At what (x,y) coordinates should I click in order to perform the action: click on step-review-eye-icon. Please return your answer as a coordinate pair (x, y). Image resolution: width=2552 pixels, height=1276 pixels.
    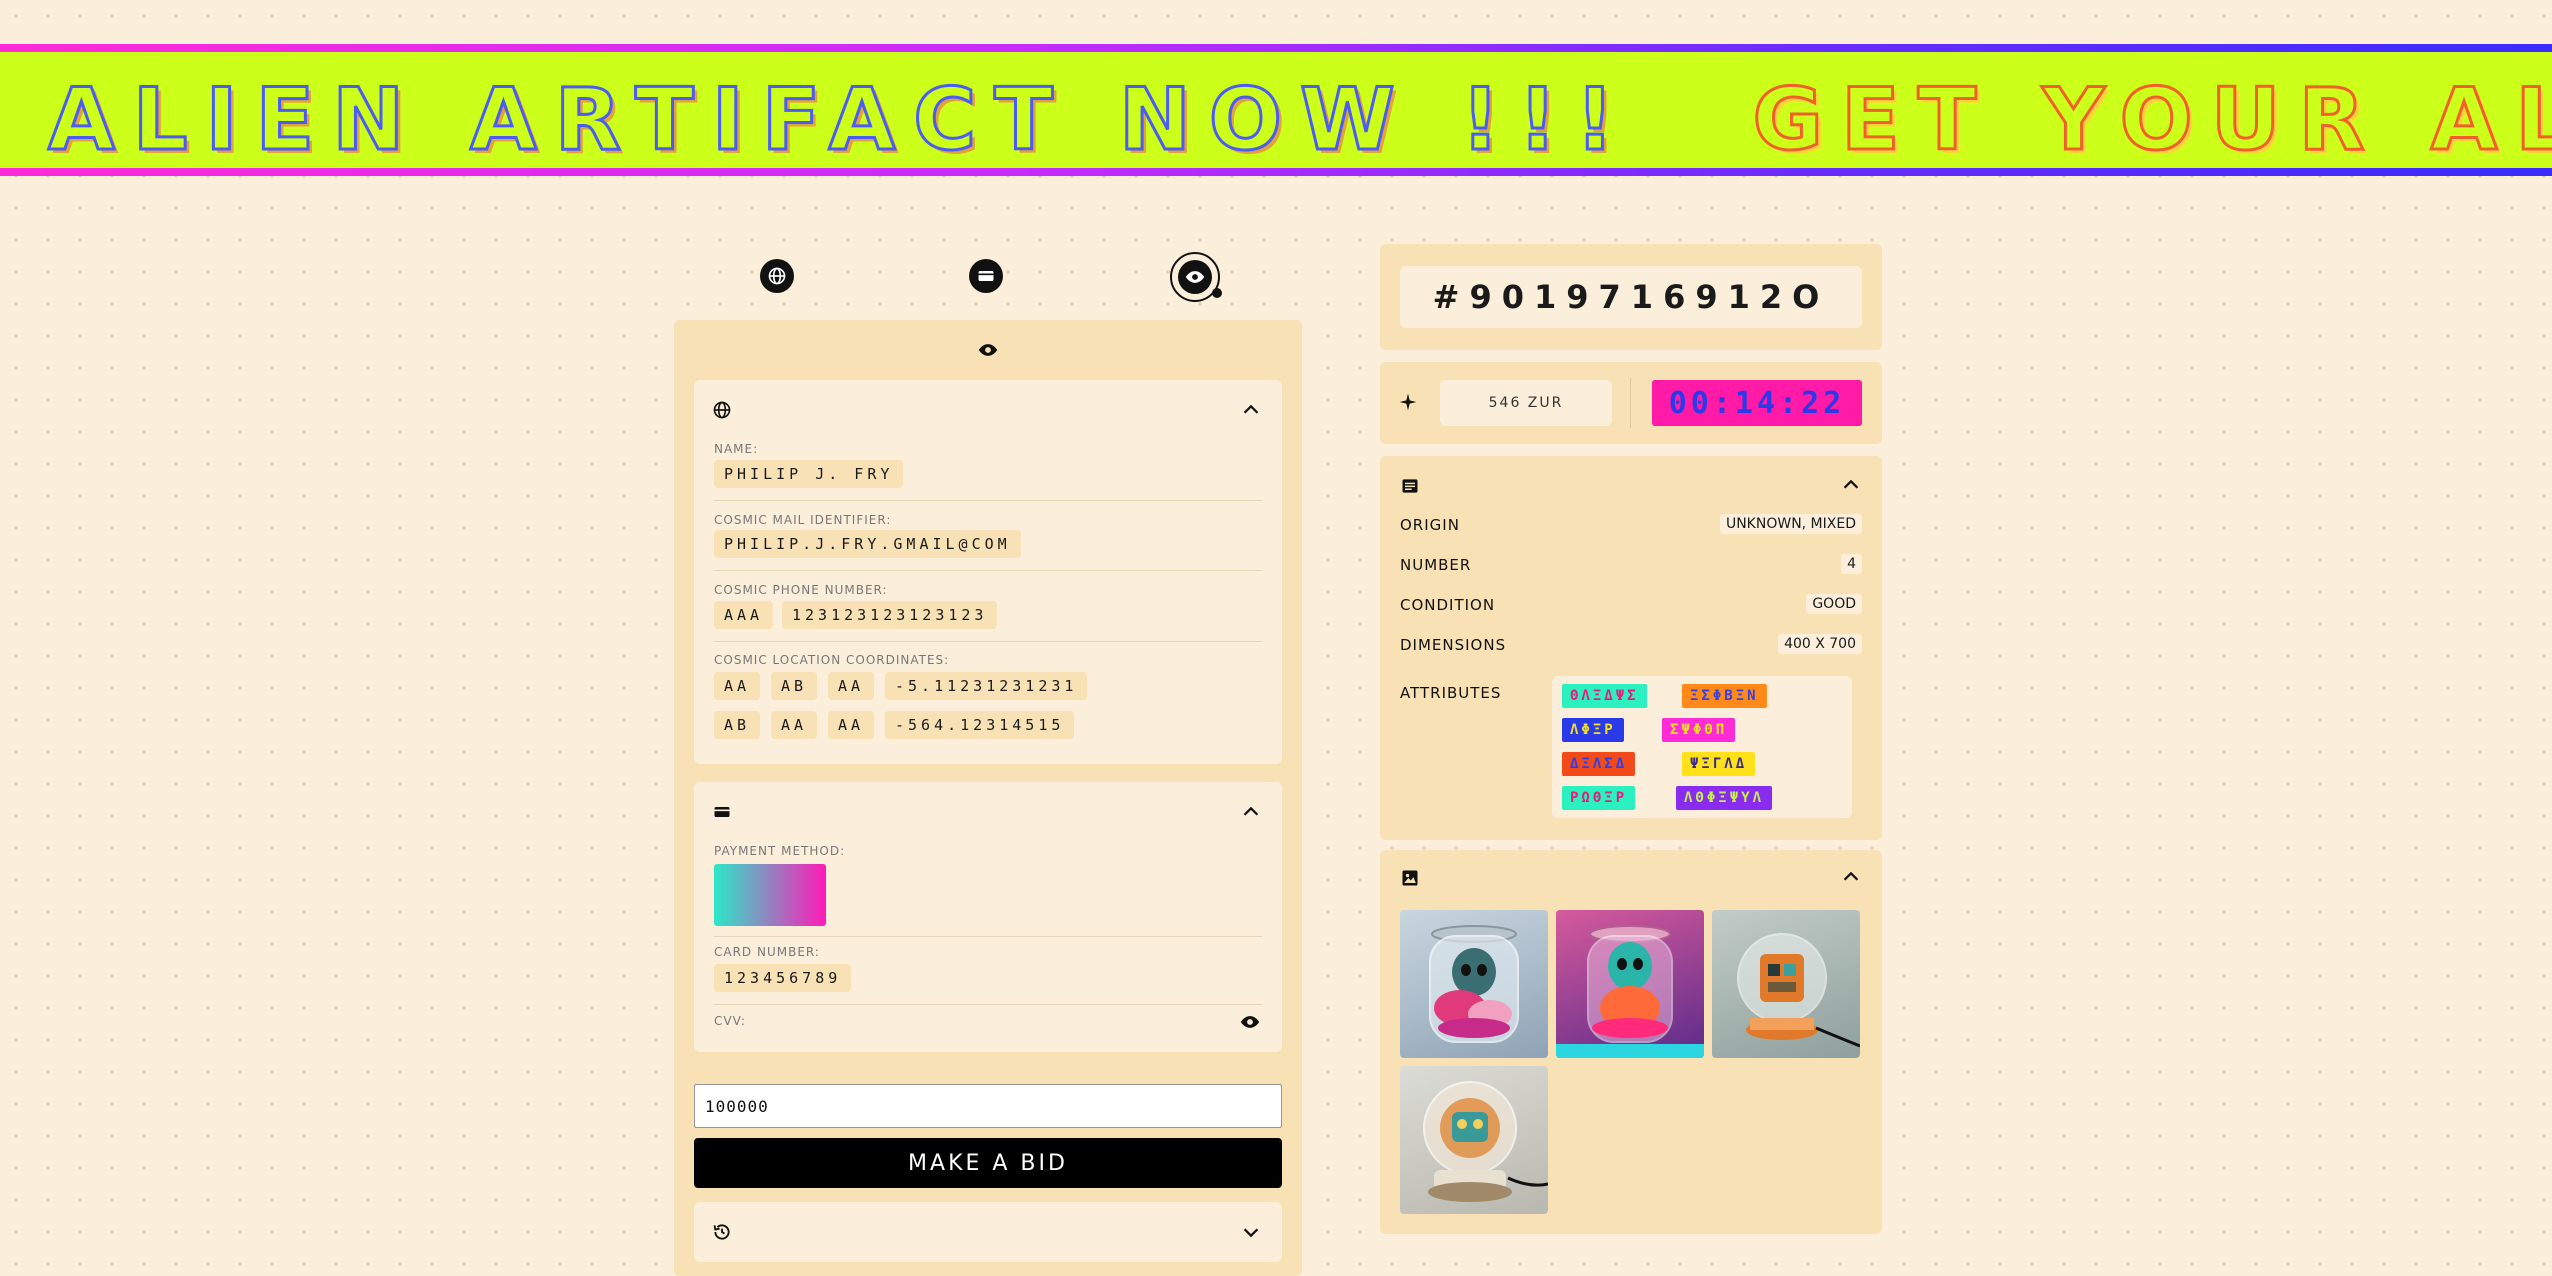
    Looking at the image, I should click on (1195, 277).